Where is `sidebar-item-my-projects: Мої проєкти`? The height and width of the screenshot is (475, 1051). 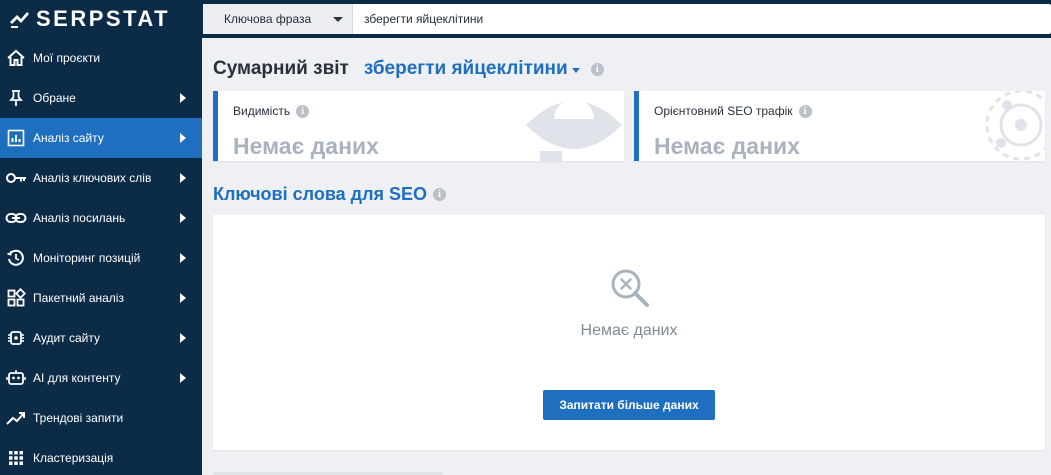
sidebar-item-my-projects: Мої проєкти is located at coordinates (101, 58).